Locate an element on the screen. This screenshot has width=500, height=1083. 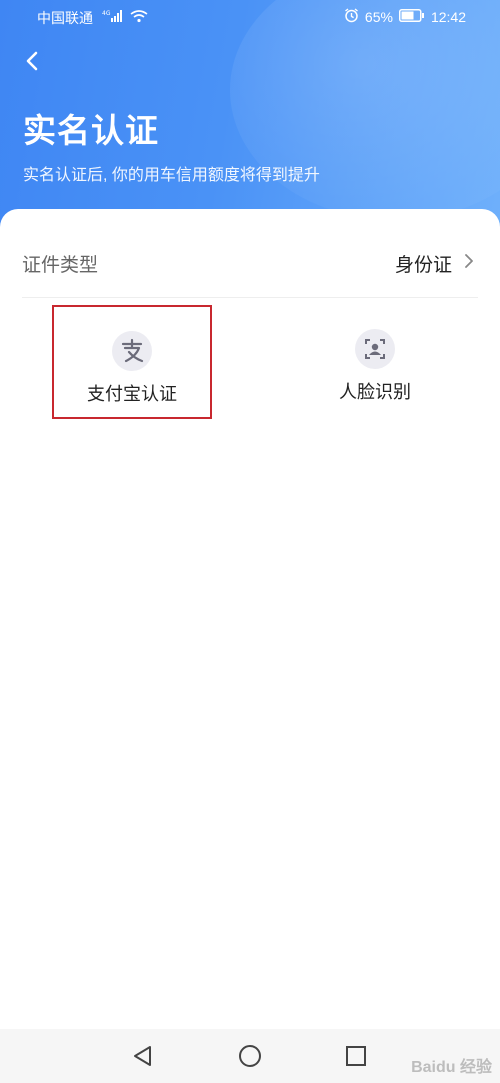
back-button is located at coordinates (33, 61).